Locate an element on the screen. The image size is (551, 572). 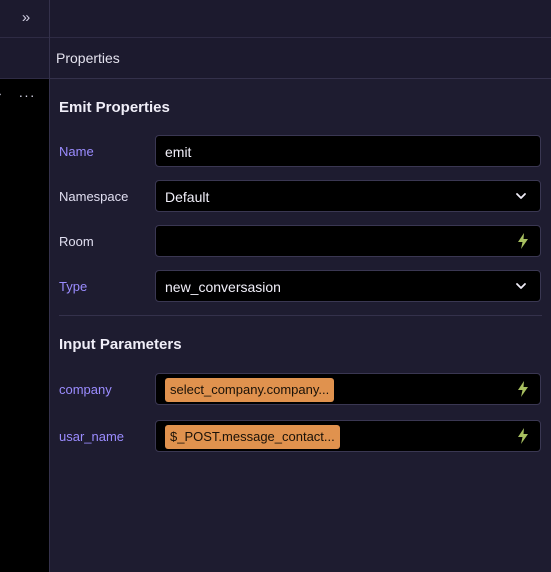
properties-header: Properties is located at coordinates (300, 58).